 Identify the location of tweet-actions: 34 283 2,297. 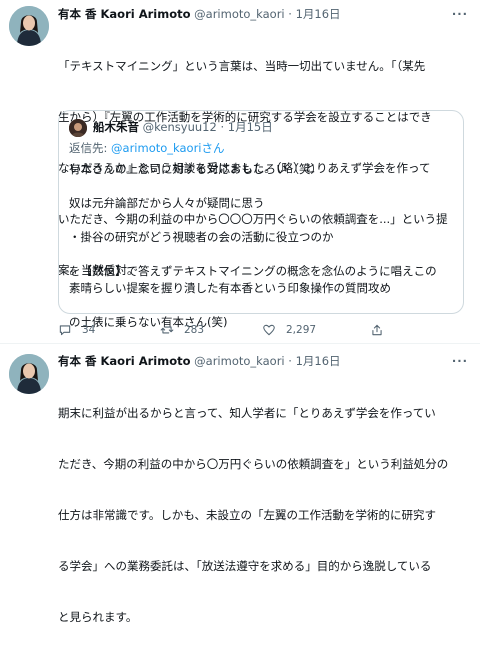
(263, 332).